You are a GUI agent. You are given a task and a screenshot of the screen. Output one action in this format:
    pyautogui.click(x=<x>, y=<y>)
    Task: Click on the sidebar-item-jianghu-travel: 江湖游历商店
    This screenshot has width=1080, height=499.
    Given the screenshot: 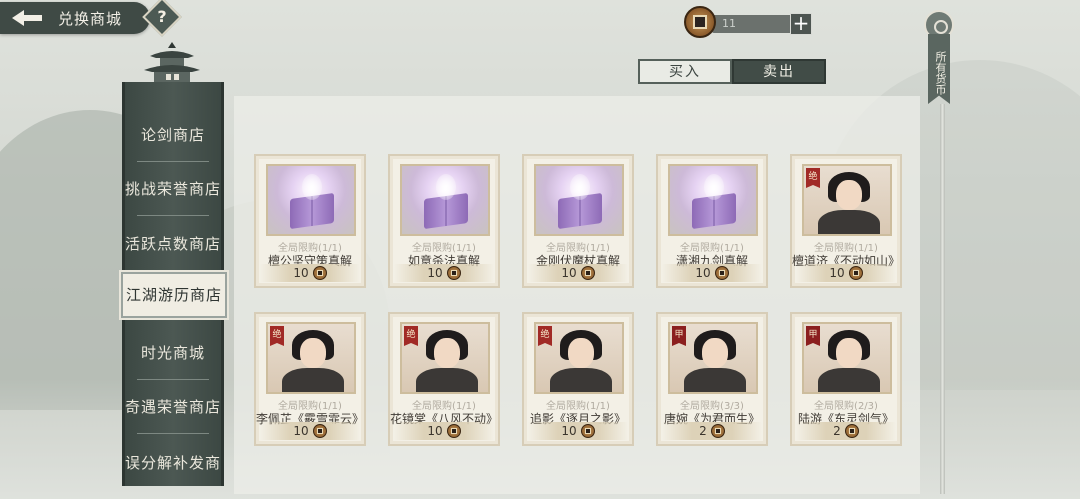 What is the action you would take?
    pyautogui.click(x=174, y=295)
    